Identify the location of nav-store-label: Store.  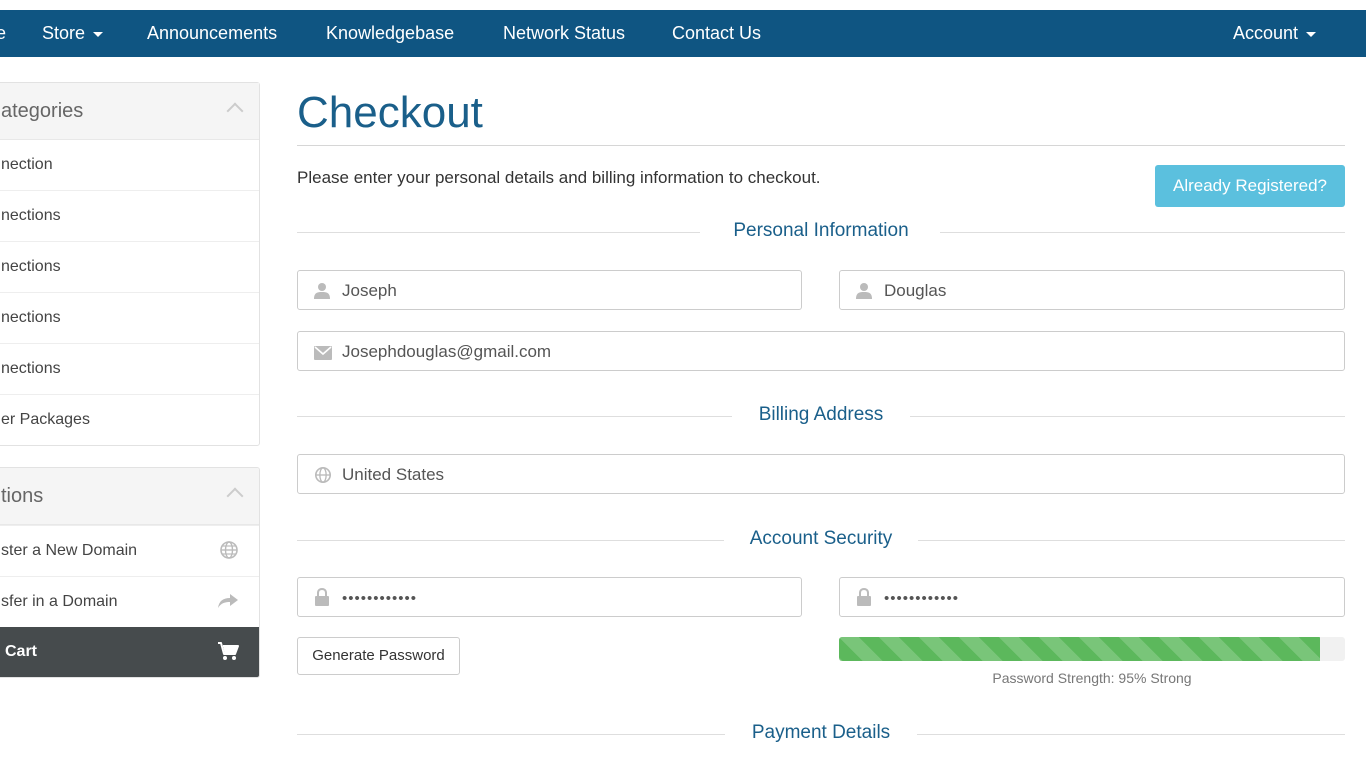
(64, 33).